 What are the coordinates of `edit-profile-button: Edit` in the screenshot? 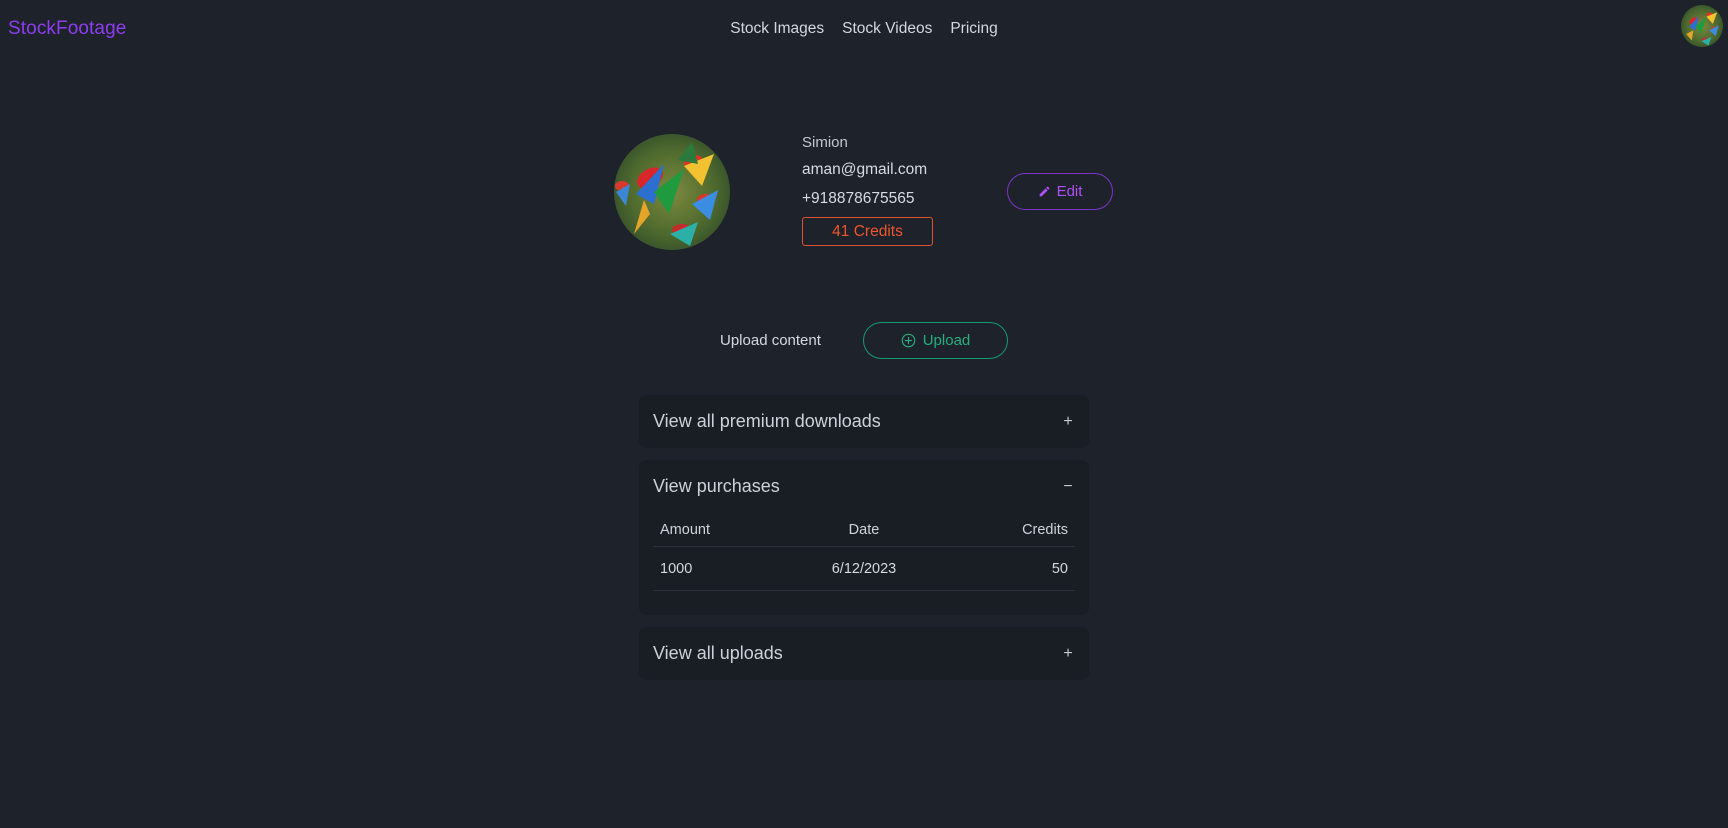 It's located at (1060, 191).